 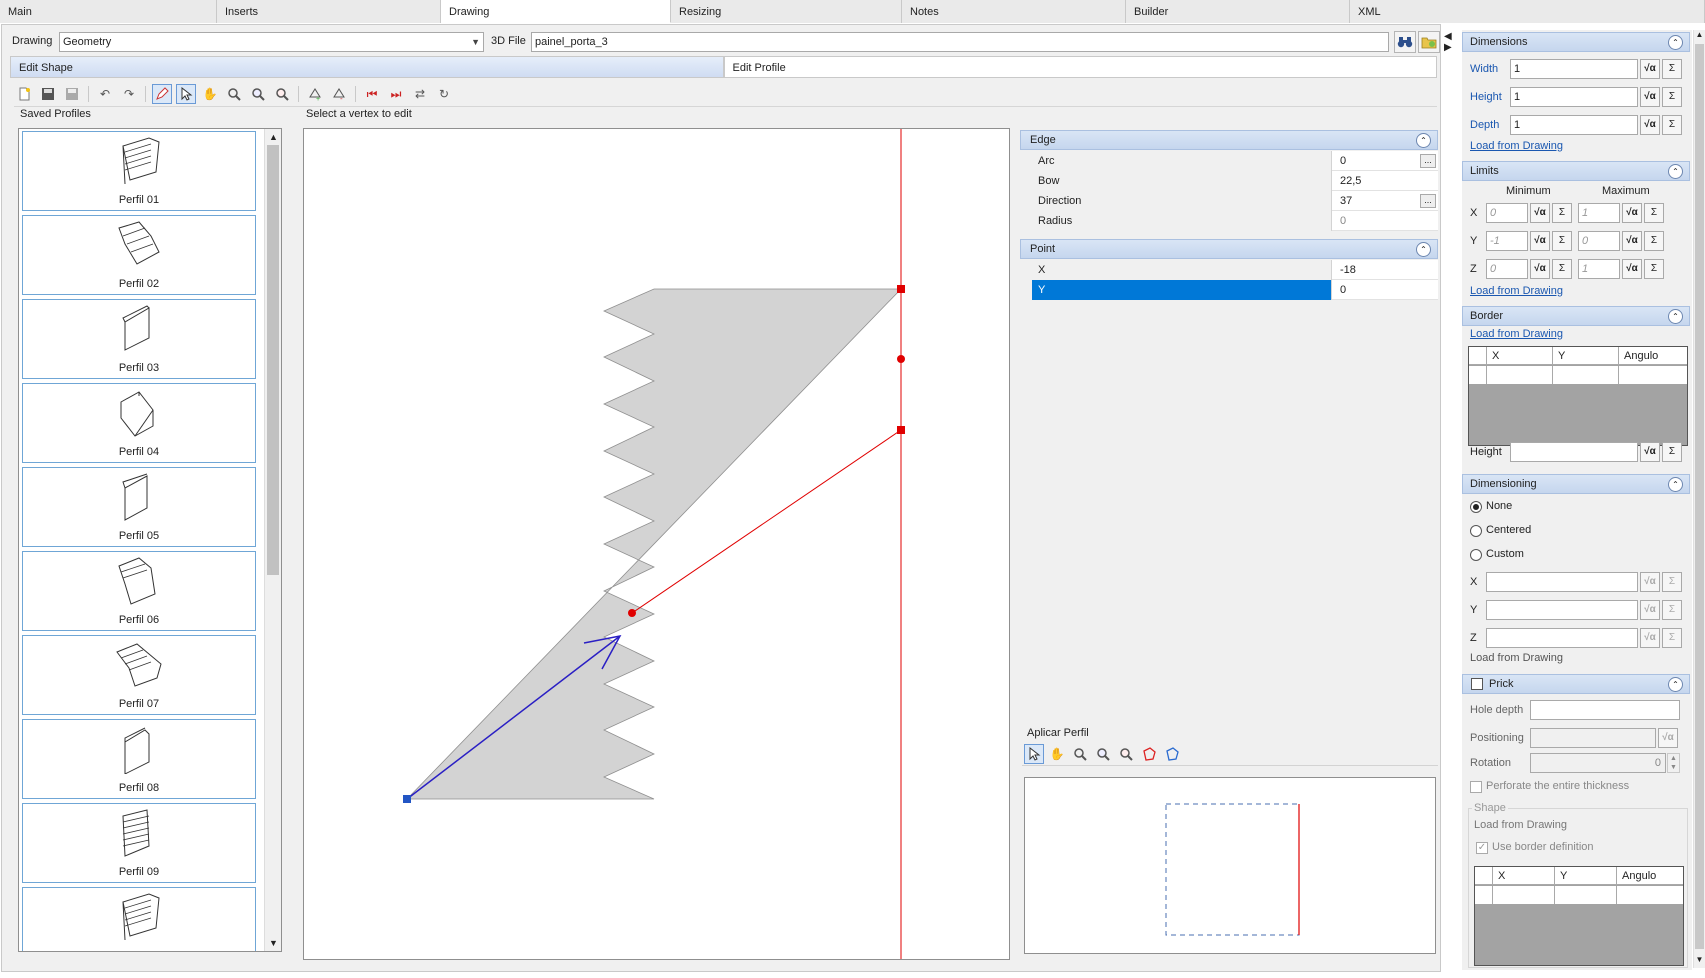 I want to click on limit-x-min-input: 0, so click(x=1507, y=213).